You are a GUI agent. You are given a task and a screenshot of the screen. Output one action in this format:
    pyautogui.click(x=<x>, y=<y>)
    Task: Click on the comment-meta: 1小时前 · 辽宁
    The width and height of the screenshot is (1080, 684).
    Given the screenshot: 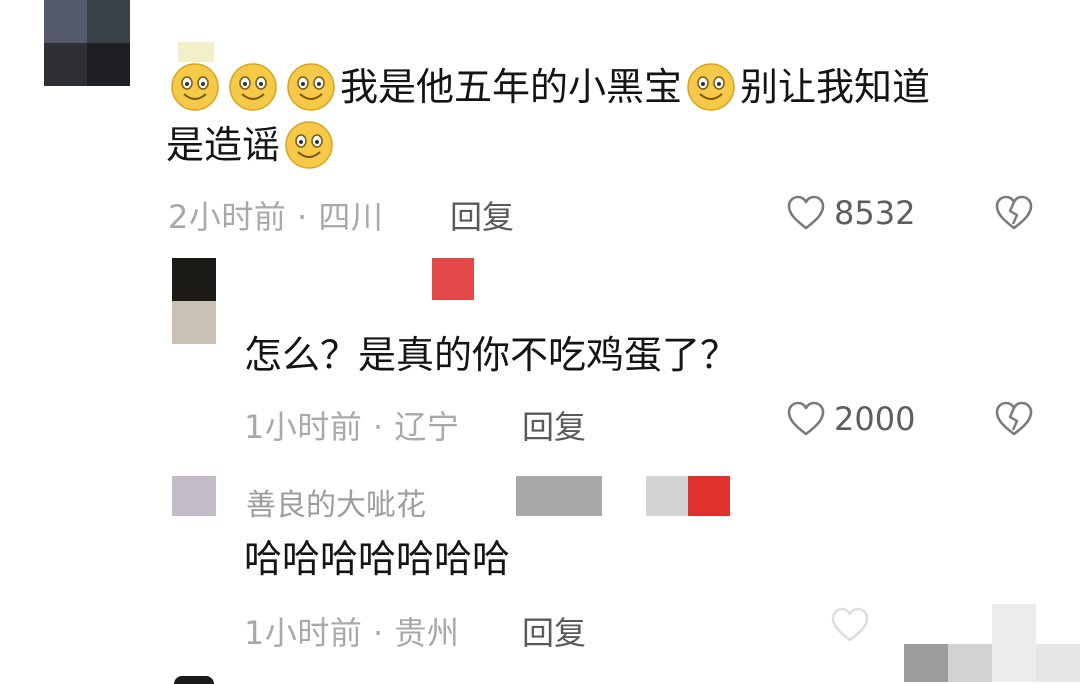 What is the action you would take?
    pyautogui.click(x=351, y=425)
    